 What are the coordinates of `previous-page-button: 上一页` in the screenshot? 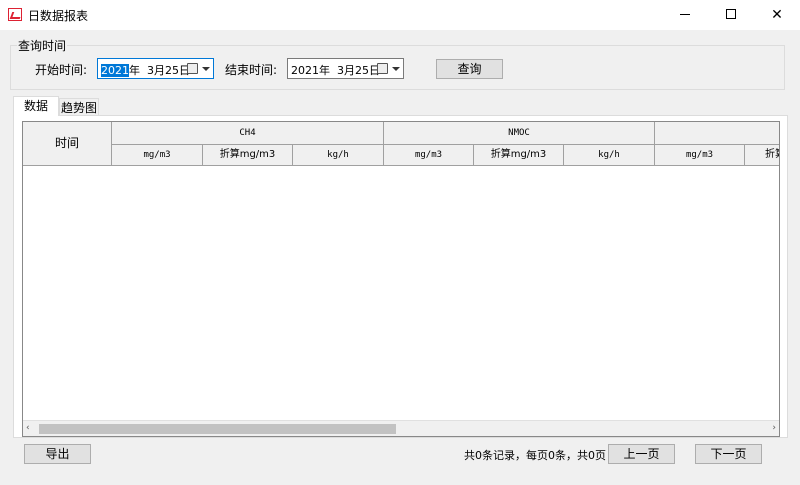 It's located at (641, 454).